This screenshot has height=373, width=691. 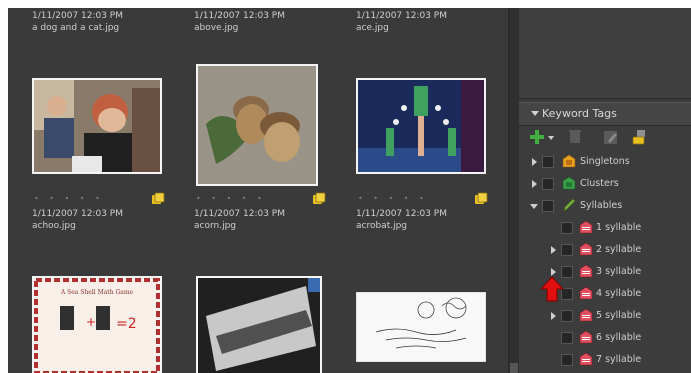 I want to click on tag-row-clusters: Clusters, so click(x=605, y=184).